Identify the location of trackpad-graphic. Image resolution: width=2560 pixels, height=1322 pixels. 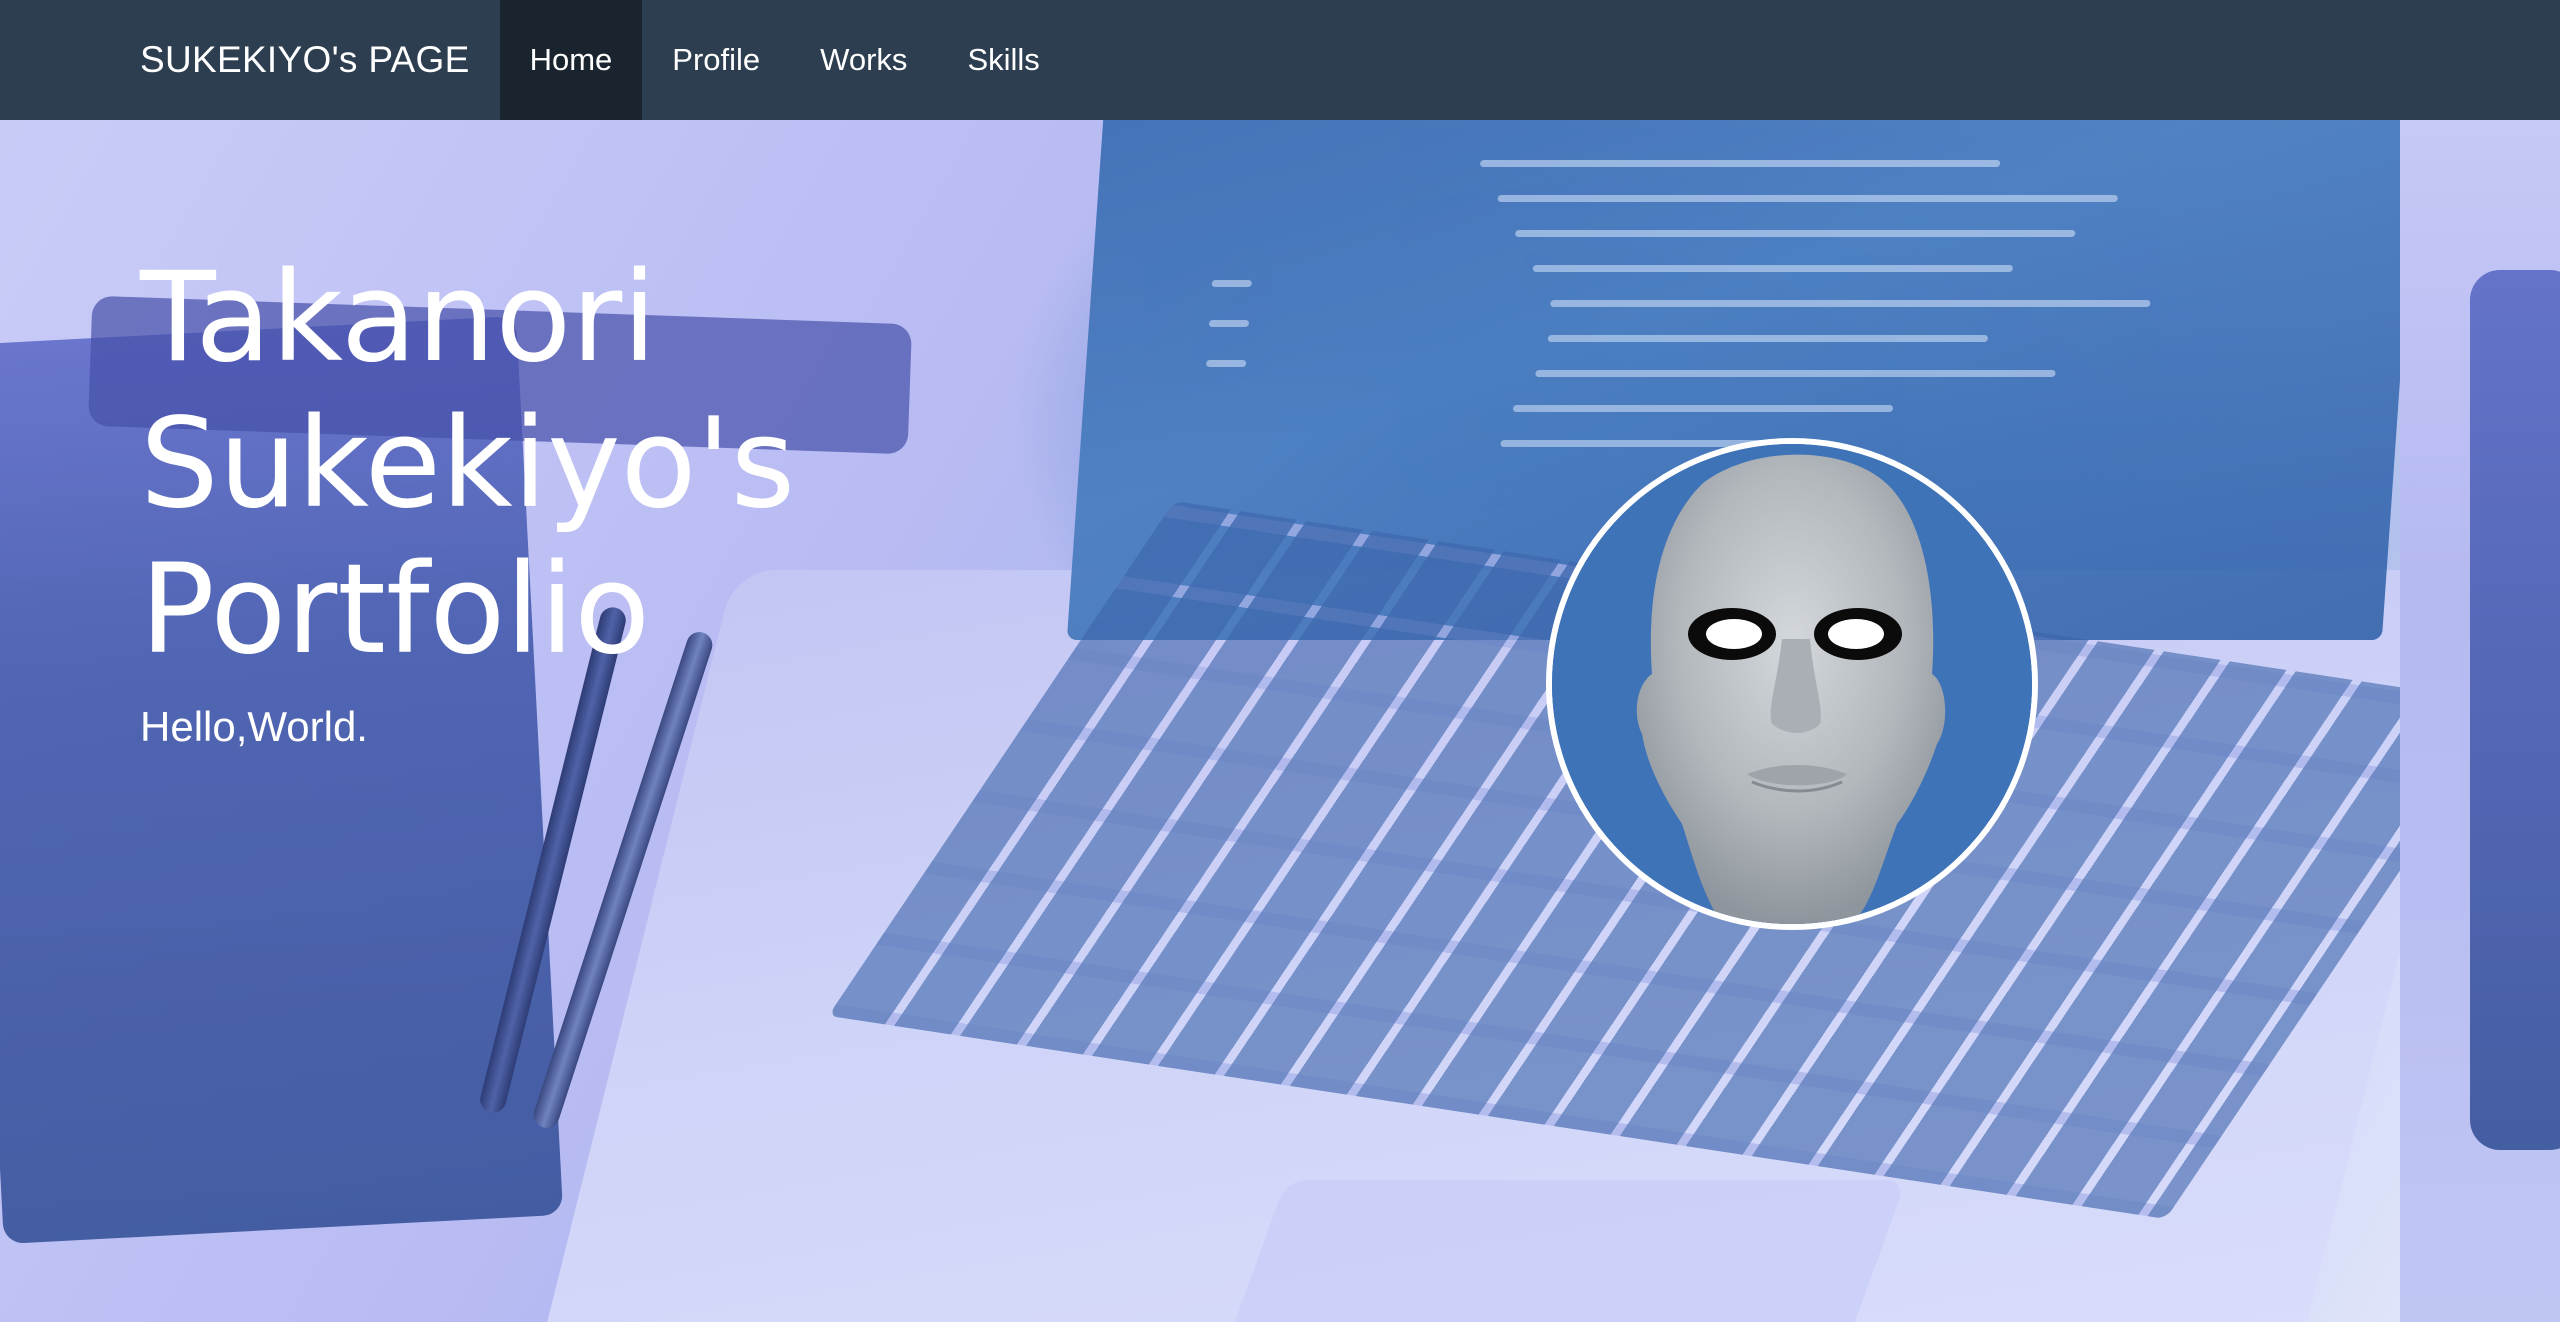
(1560, 1251).